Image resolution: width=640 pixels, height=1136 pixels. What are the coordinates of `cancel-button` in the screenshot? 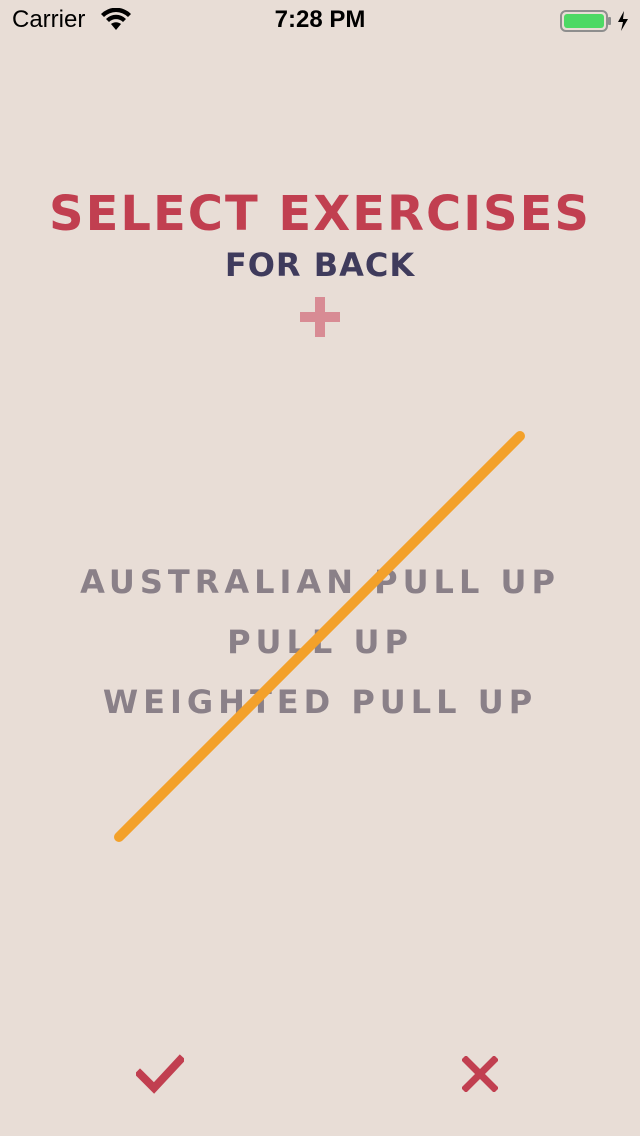 It's located at (480, 1074).